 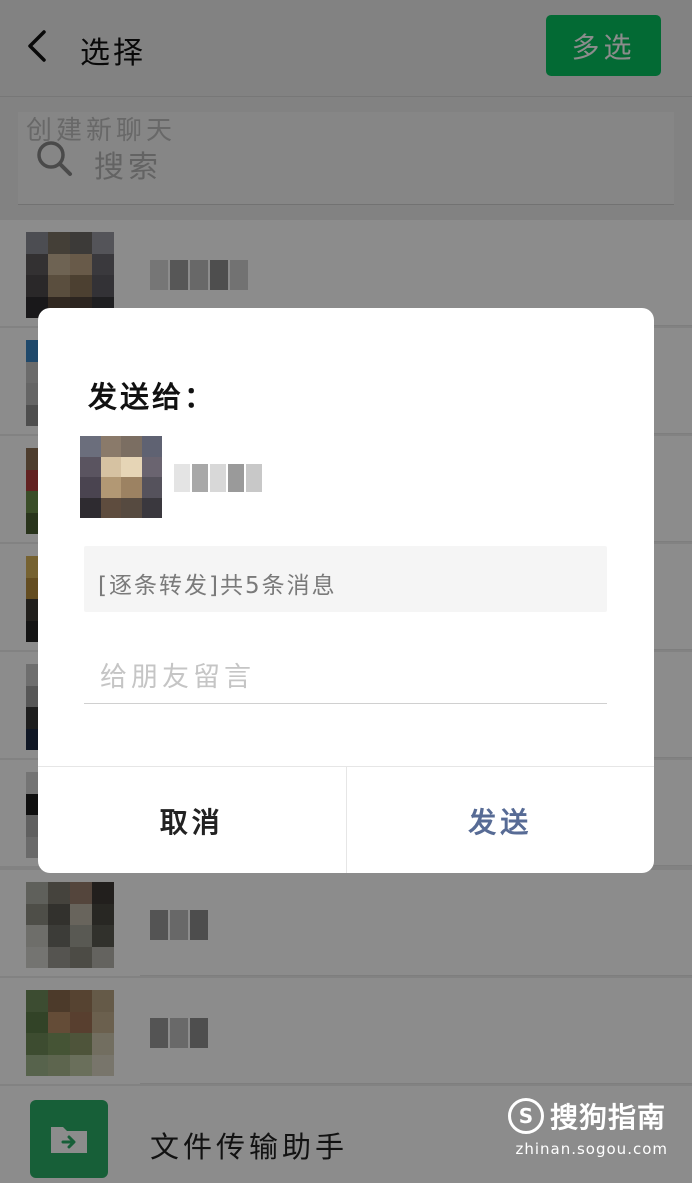 I want to click on dialog-actions: 取消 发送, so click(x=346, y=819).